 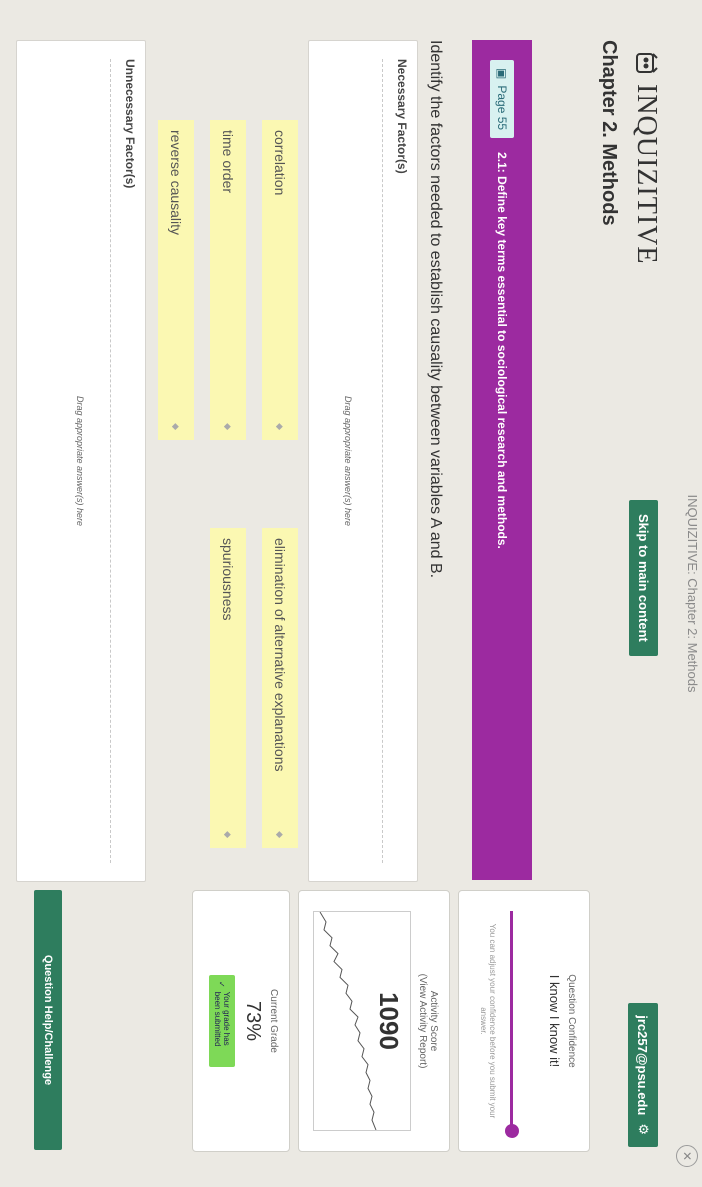 I want to click on confidence-slider, so click(x=512, y=1024).